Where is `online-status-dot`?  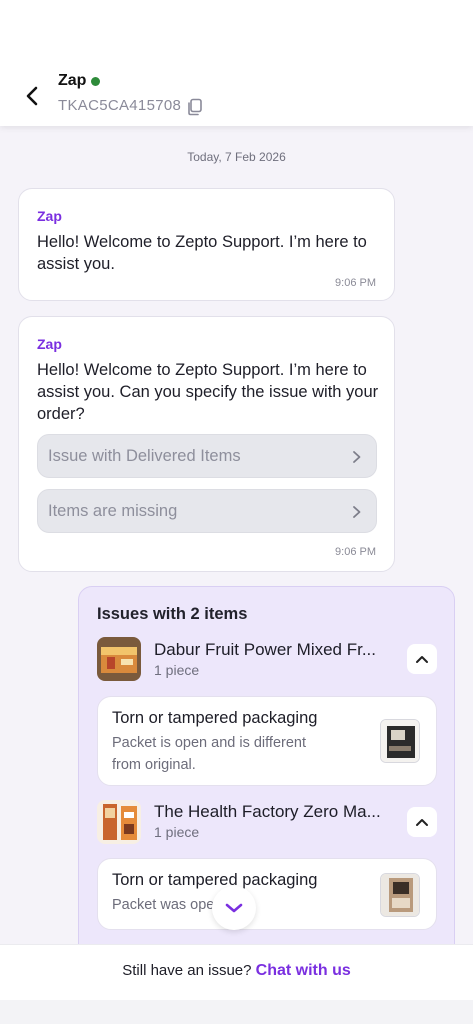 online-status-dot is located at coordinates (95, 81).